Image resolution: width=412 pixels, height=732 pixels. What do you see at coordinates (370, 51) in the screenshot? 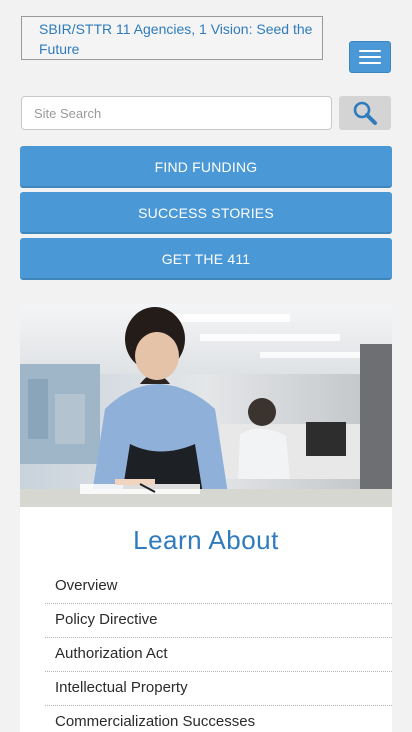
I see `hamburger-menu-icon` at bounding box center [370, 51].